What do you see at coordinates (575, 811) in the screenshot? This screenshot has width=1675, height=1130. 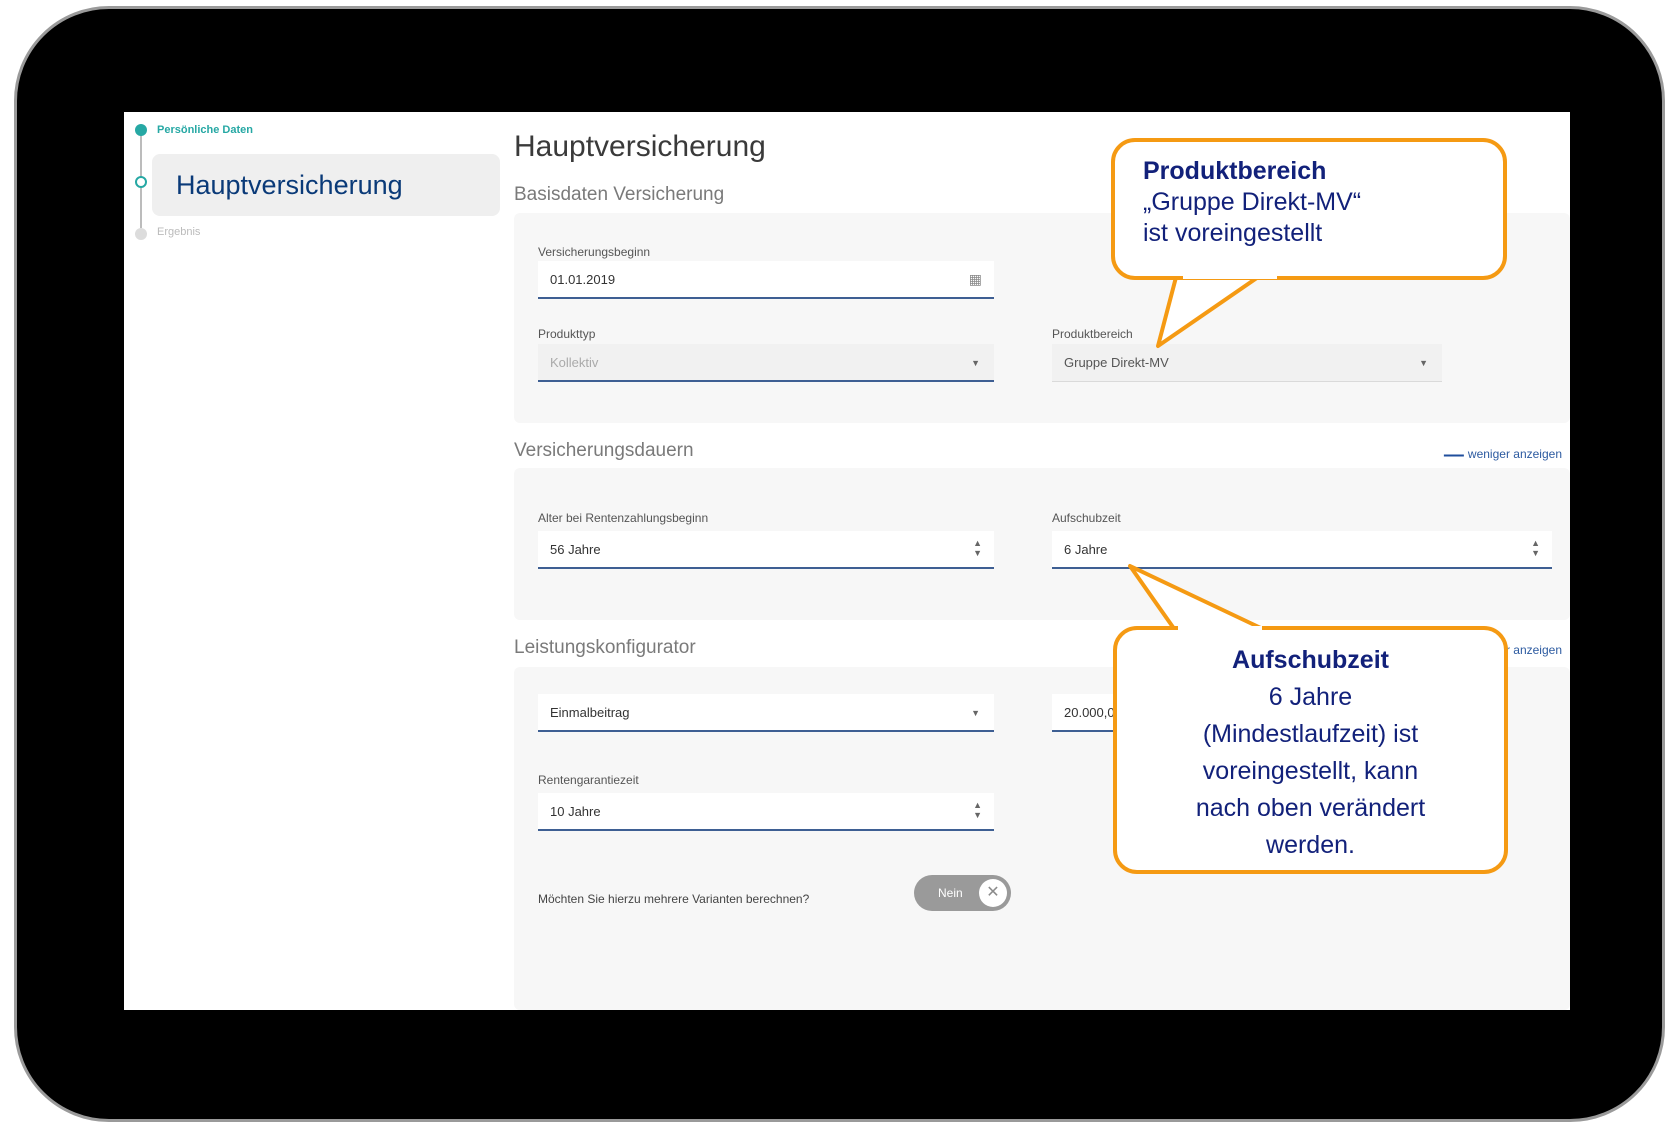 I see `rentengarantiezeit-value: 10 Jahre` at bounding box center [575, 811].